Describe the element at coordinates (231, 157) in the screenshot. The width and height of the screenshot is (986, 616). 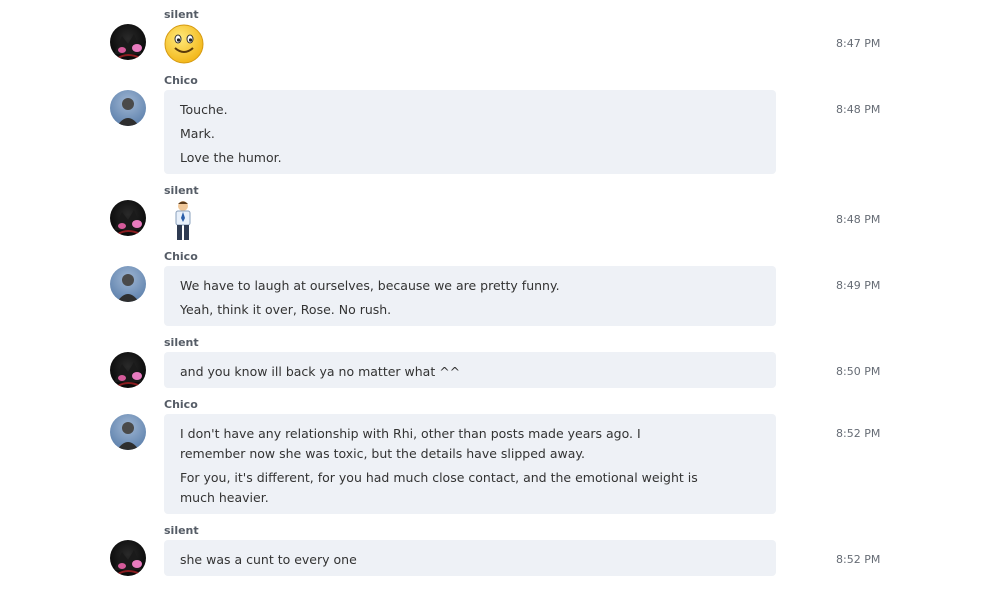
I see `message-text: Love the humor.` at that location.